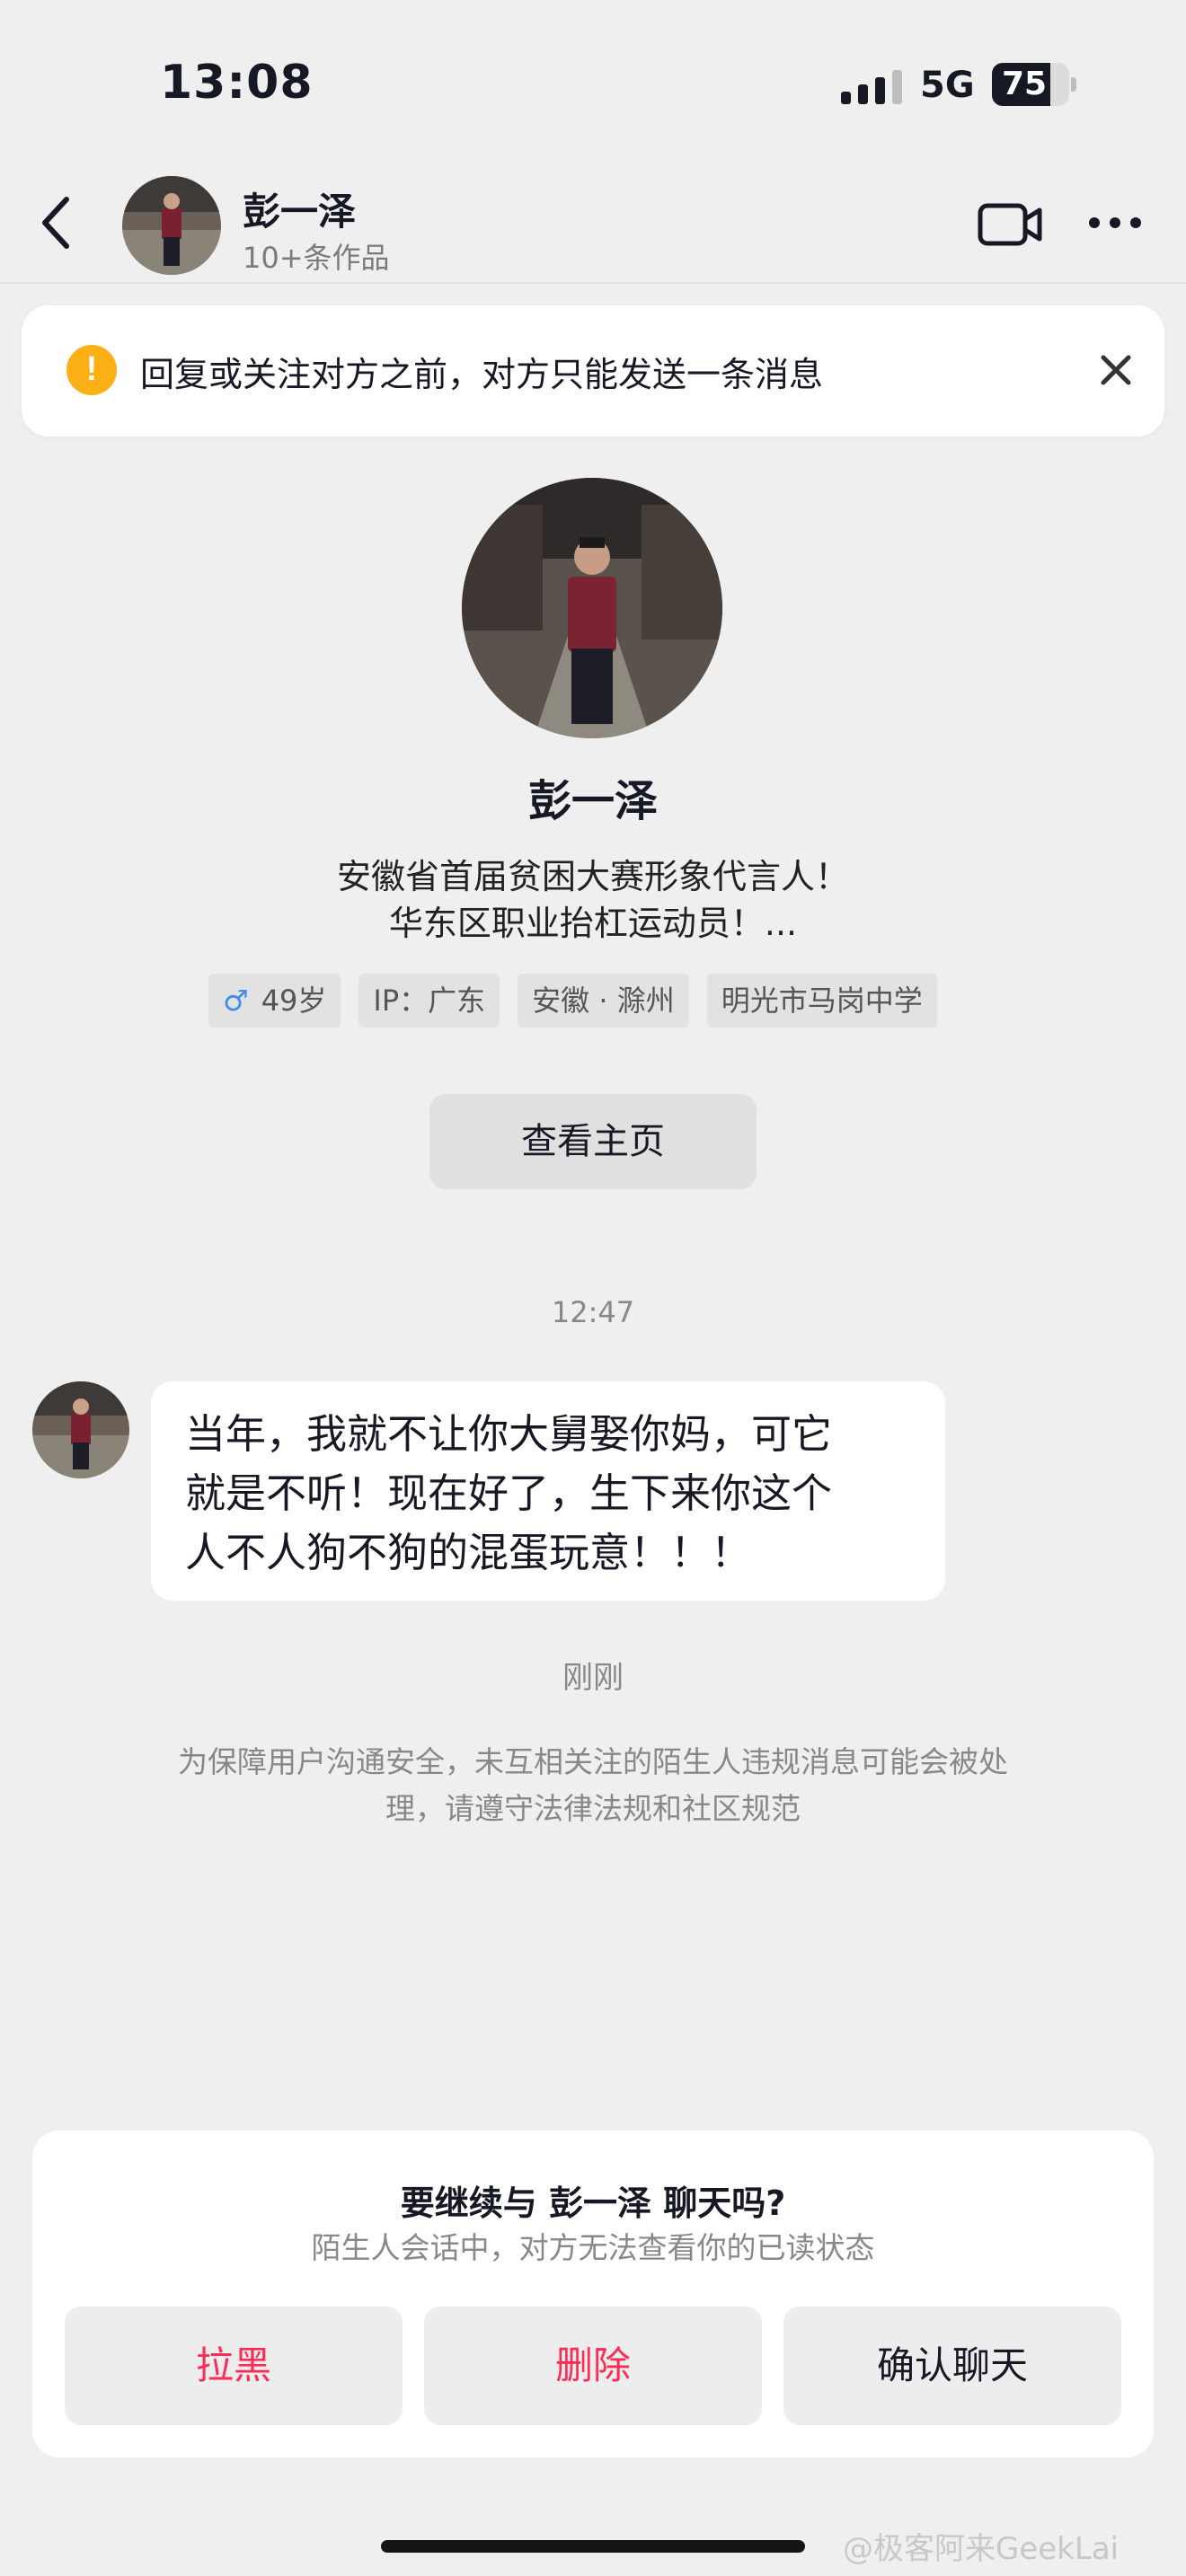 The height and width of the screenshot is (2576, 1186). Describe the element at coordinates (294, 1001) in the screenshot. I see `age-label: 49岁` at that location.